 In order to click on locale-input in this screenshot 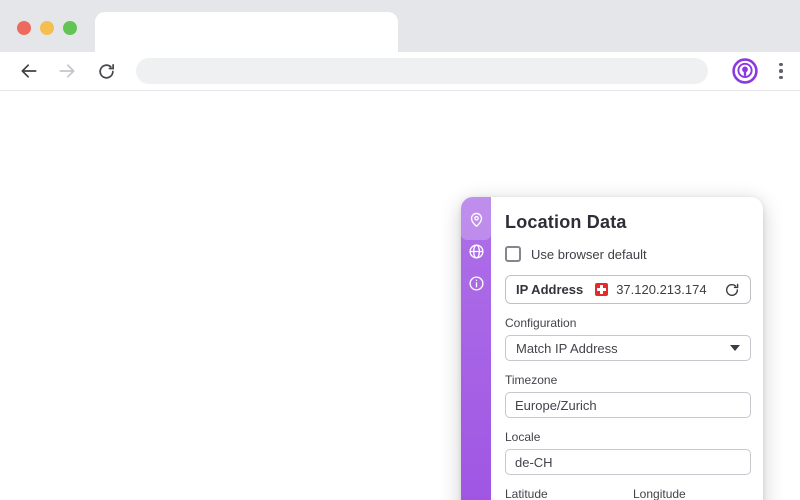, I will do `click(628, 462)`.